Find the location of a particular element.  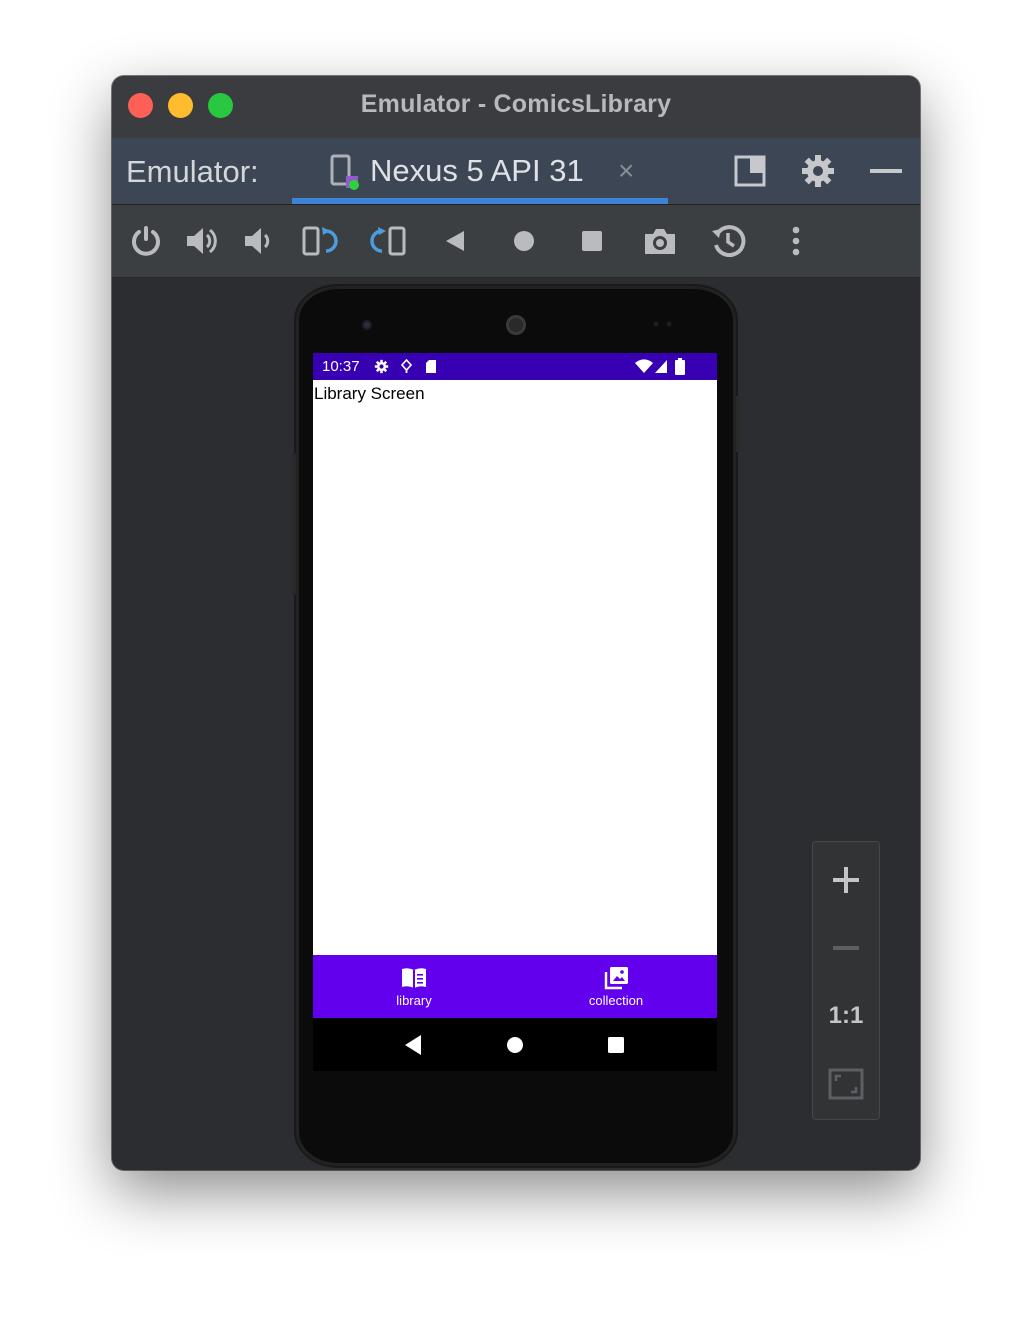

system-navigation-bar is located at coordinates (515, 1044).